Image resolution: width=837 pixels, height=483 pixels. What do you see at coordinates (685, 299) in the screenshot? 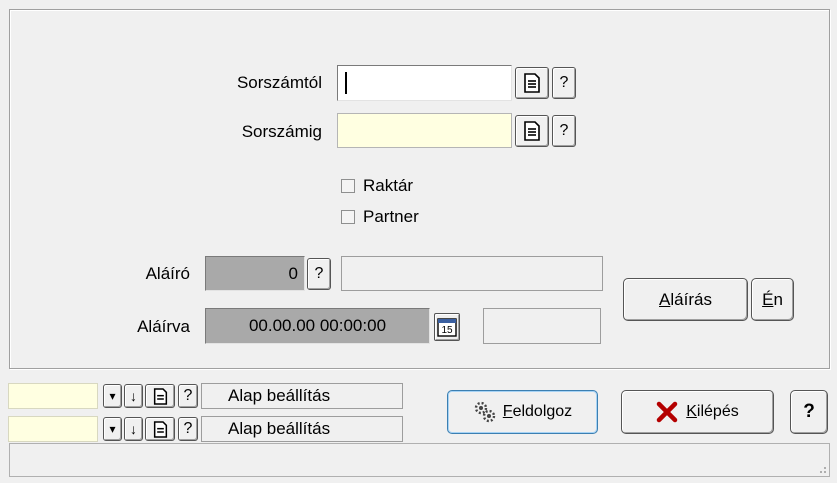
I see `alairas-button: Aláírás` at bounding box center [685, 299].